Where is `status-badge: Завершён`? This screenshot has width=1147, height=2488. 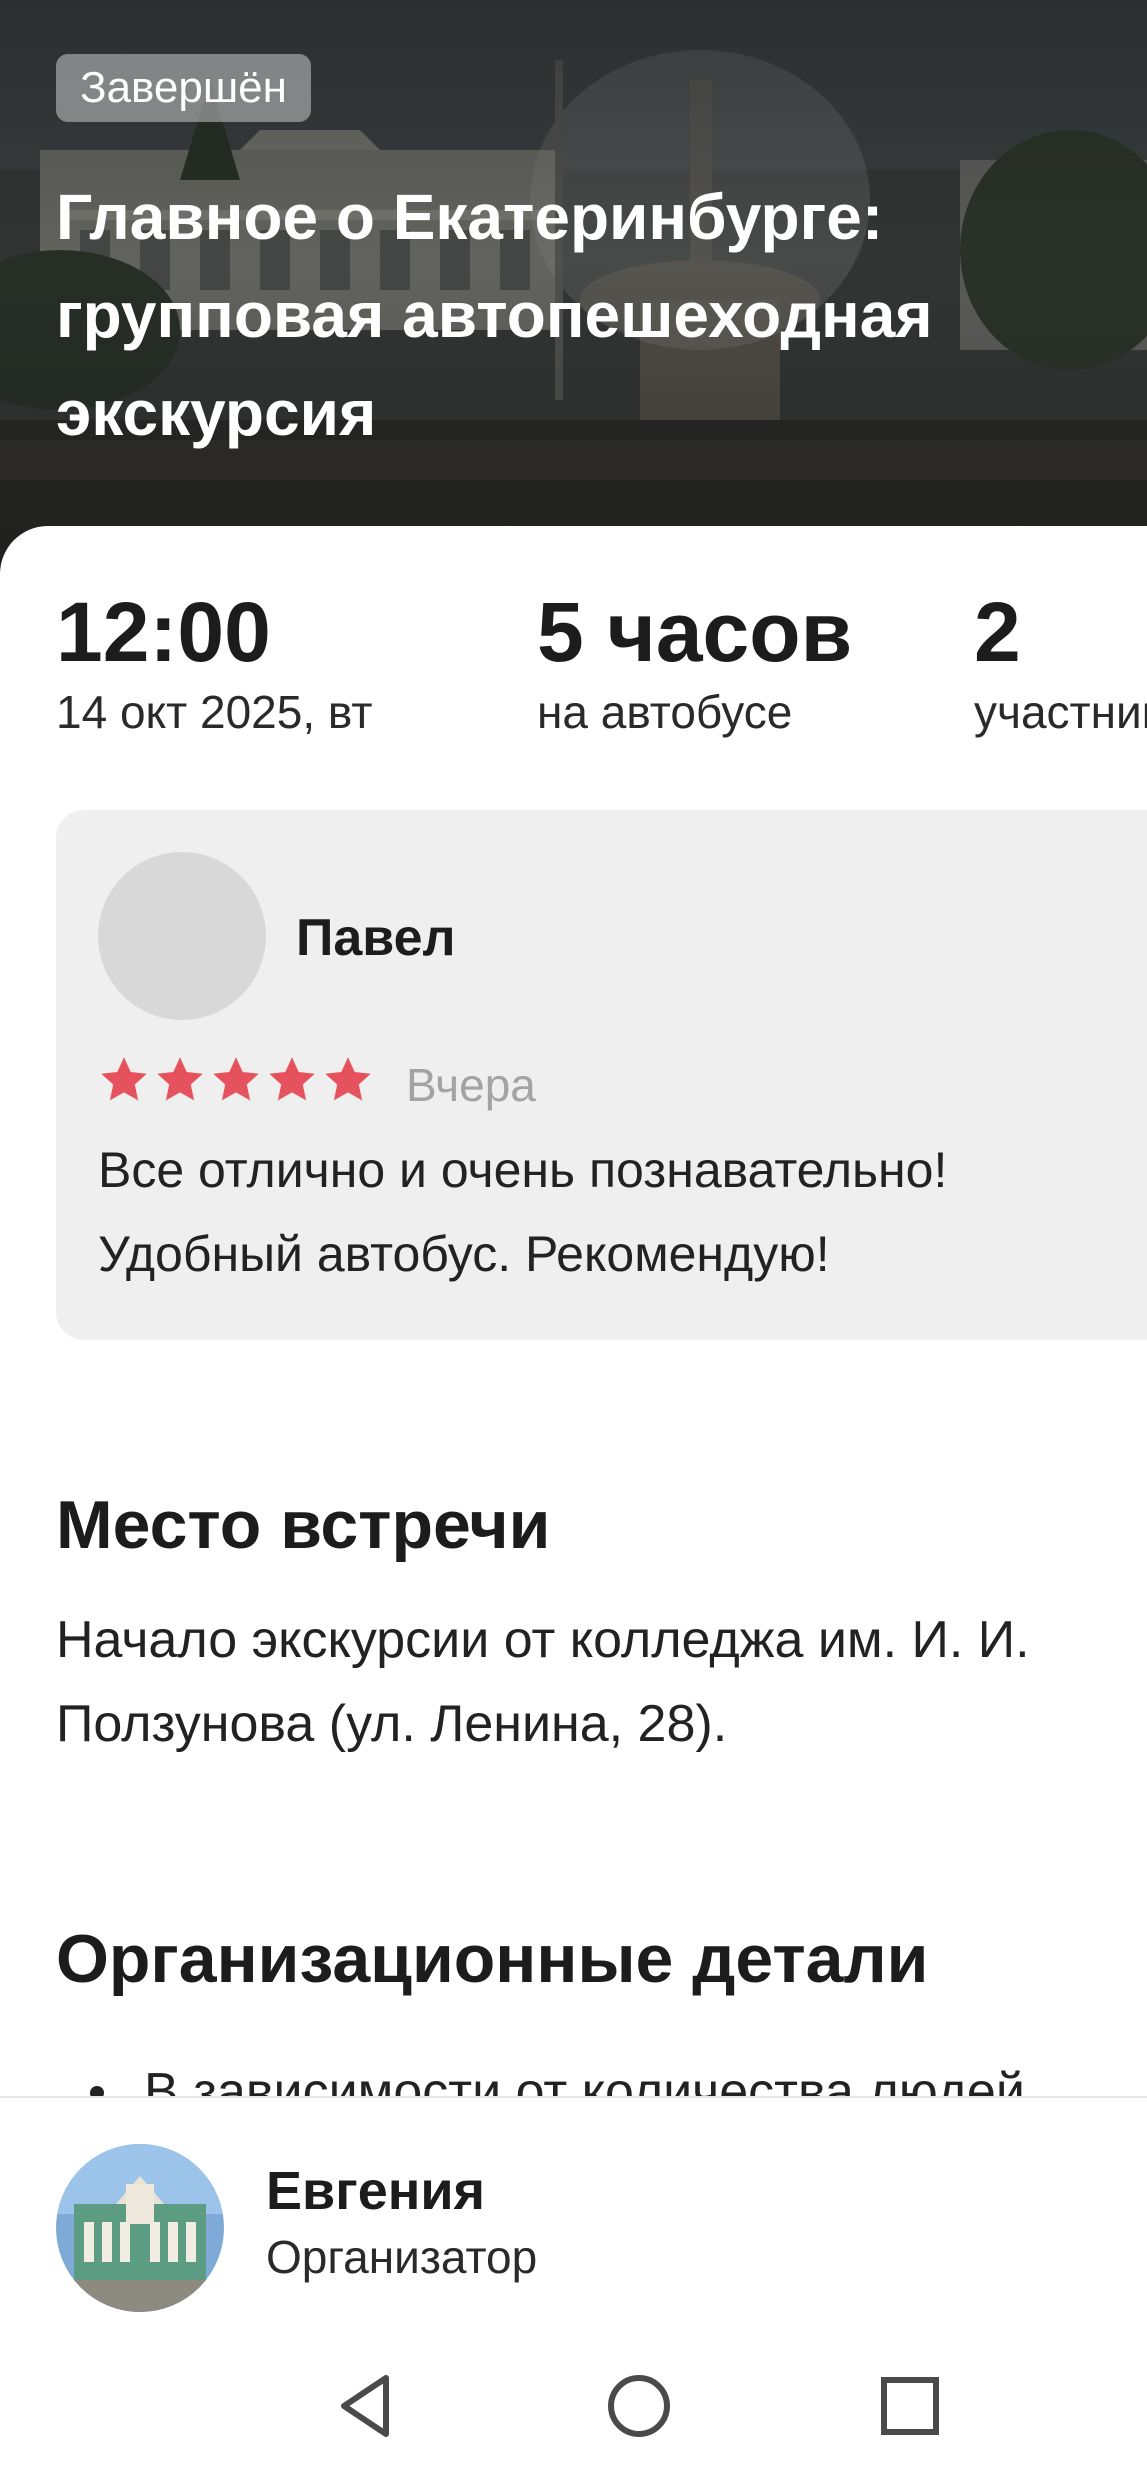 status-badge: Завершён is located at coordinates (183, 88).